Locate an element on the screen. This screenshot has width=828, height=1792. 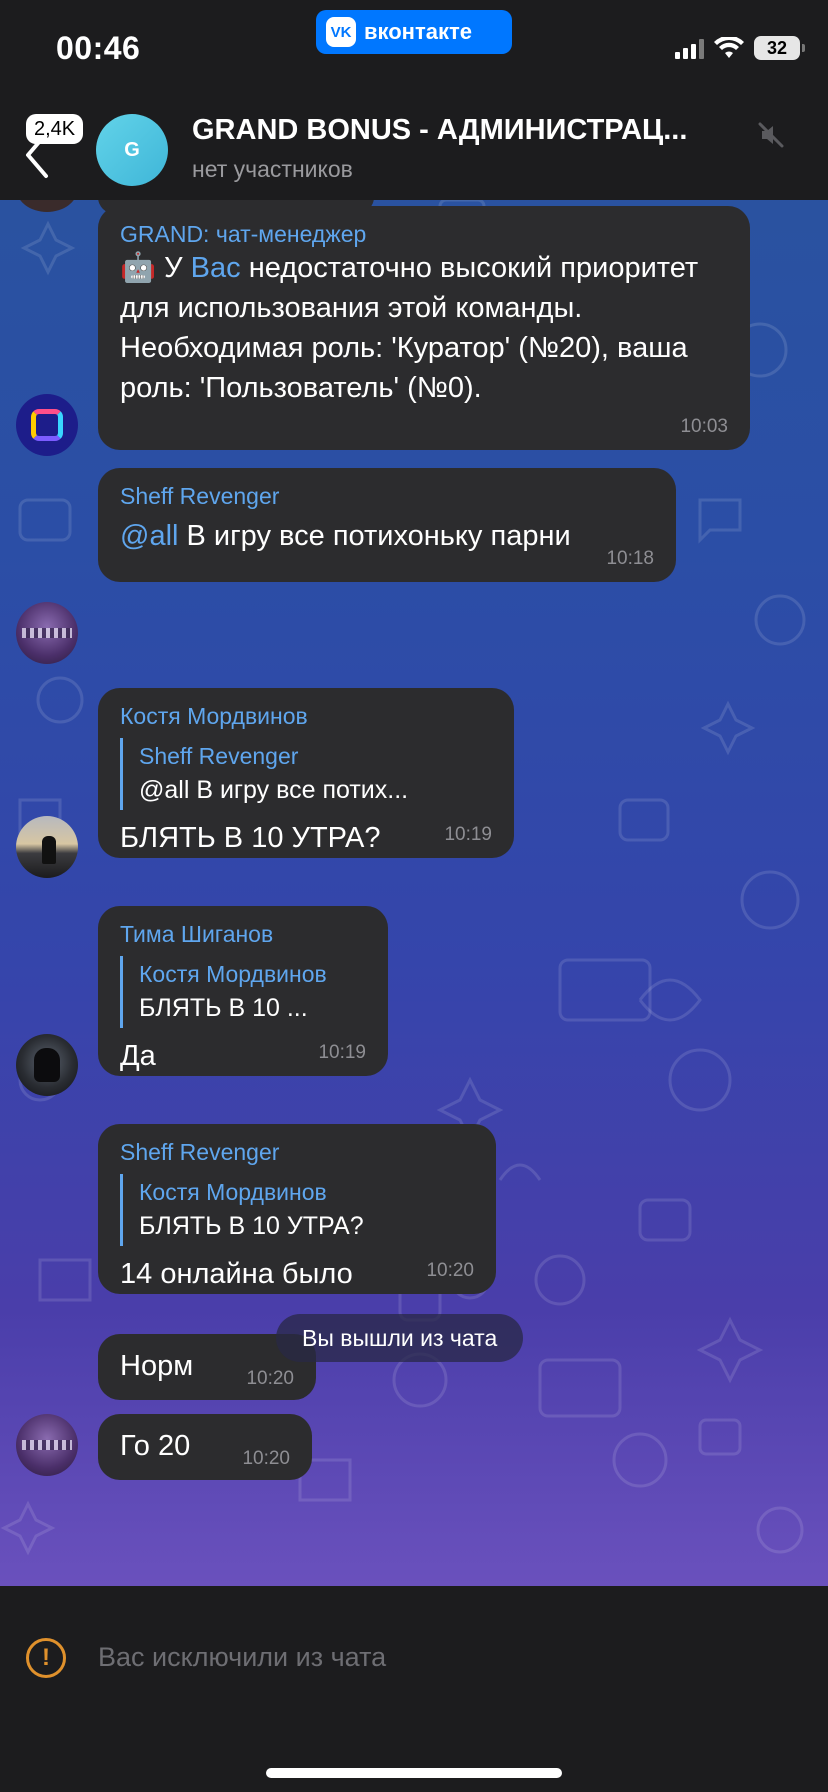
chat-subtitle: нет участников is located at coordinates (272, 169).